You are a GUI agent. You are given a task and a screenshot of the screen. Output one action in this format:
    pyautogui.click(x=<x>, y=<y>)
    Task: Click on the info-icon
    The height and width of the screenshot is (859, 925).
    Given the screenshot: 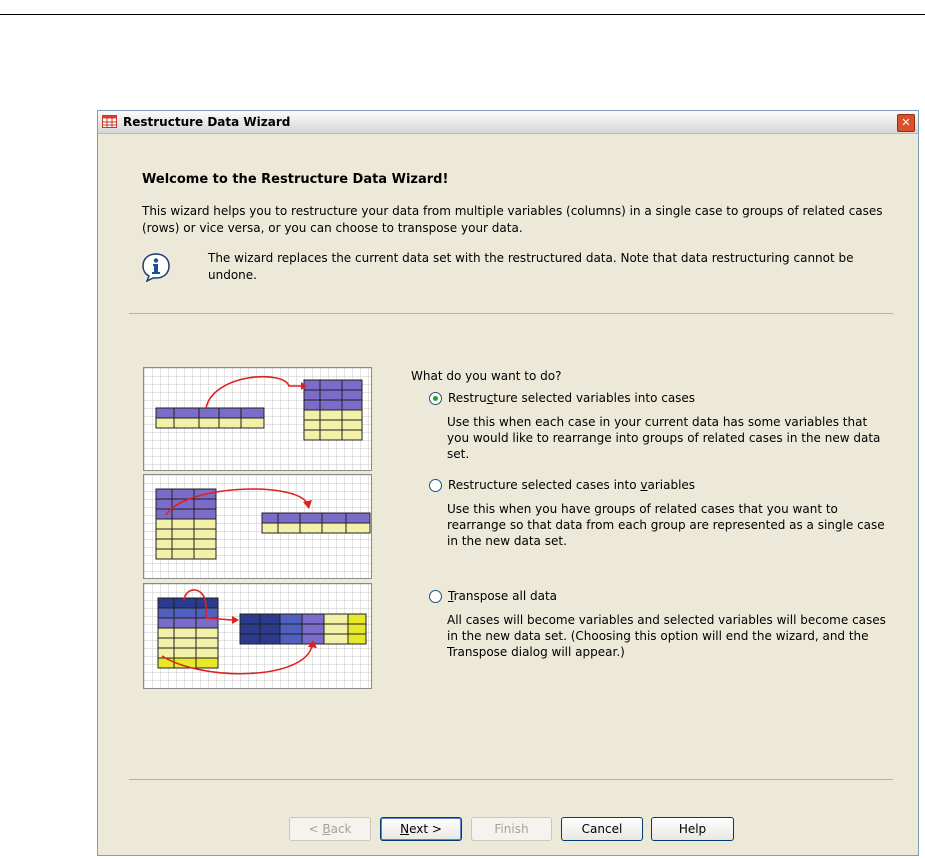 What is the action you would take?
    pyautogui.click(x=156, y=268)
    